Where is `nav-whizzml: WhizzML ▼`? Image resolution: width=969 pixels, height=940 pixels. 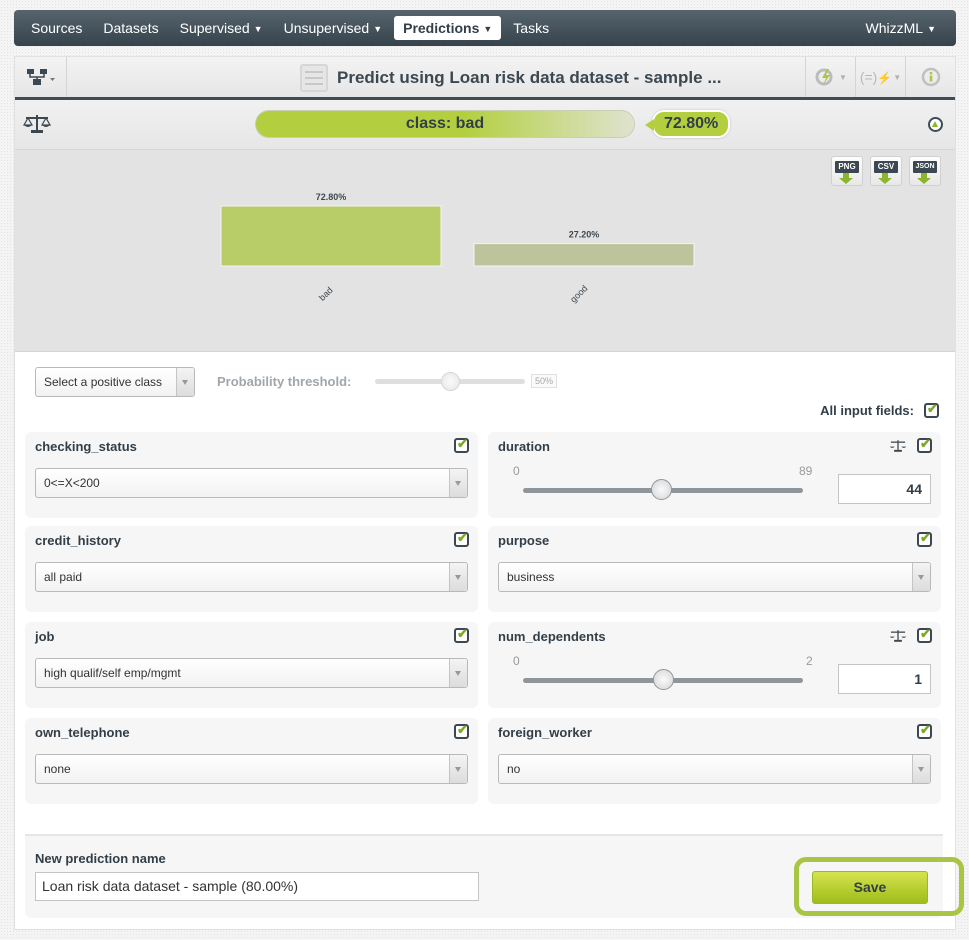 nav-whizzml: WhizzML ▼ is located at coordinates (901, 28).